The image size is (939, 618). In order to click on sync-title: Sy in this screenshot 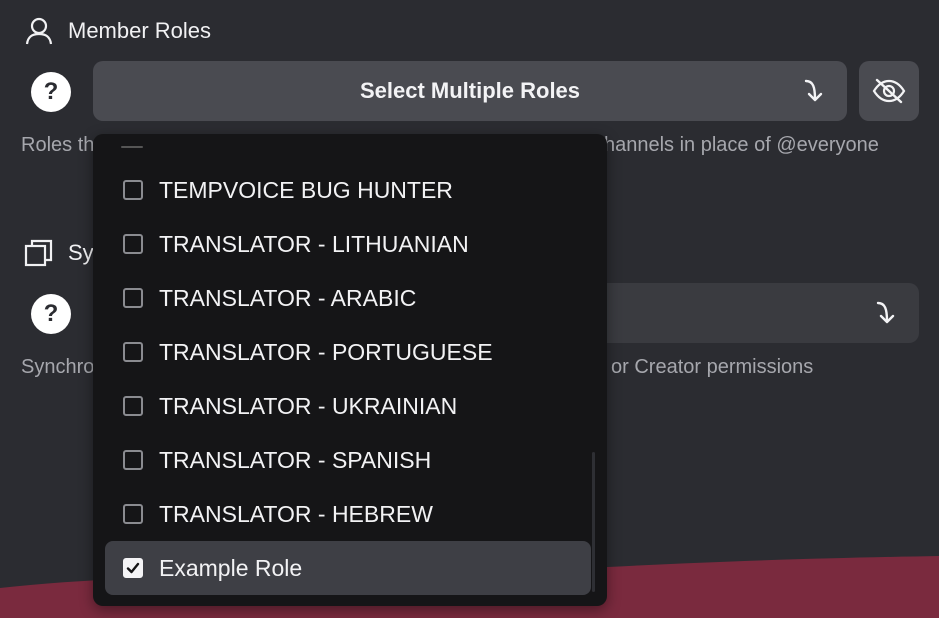, I will do `click(81, 252)`.